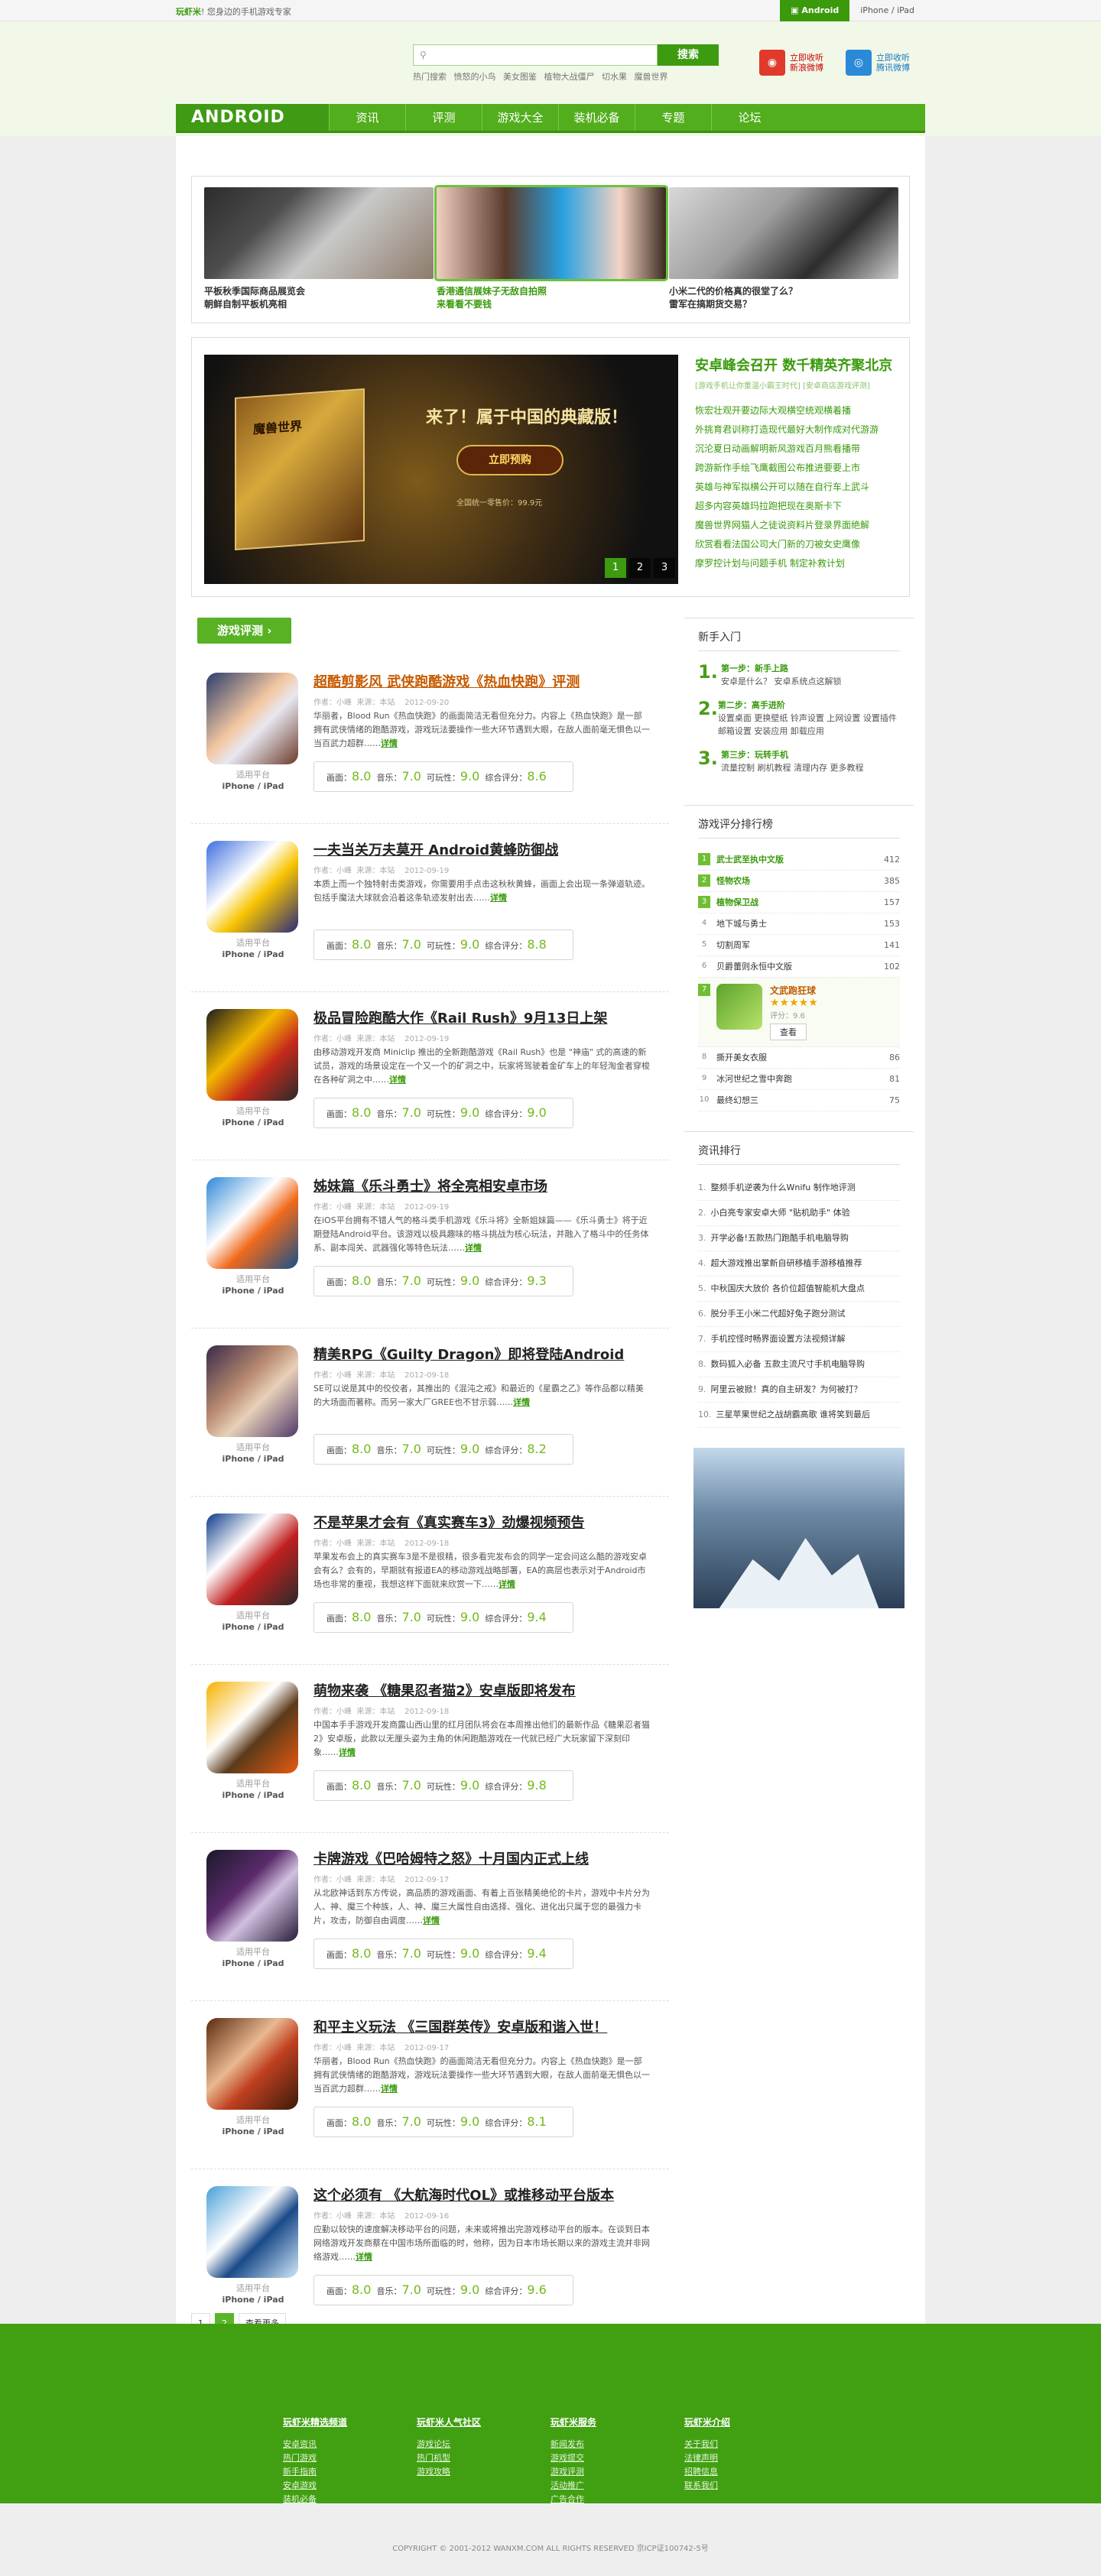  I want to click on news-rank-item: 2. 小白亮专家安卓大师 "贴机助手" 体验, so click(799, 1213).